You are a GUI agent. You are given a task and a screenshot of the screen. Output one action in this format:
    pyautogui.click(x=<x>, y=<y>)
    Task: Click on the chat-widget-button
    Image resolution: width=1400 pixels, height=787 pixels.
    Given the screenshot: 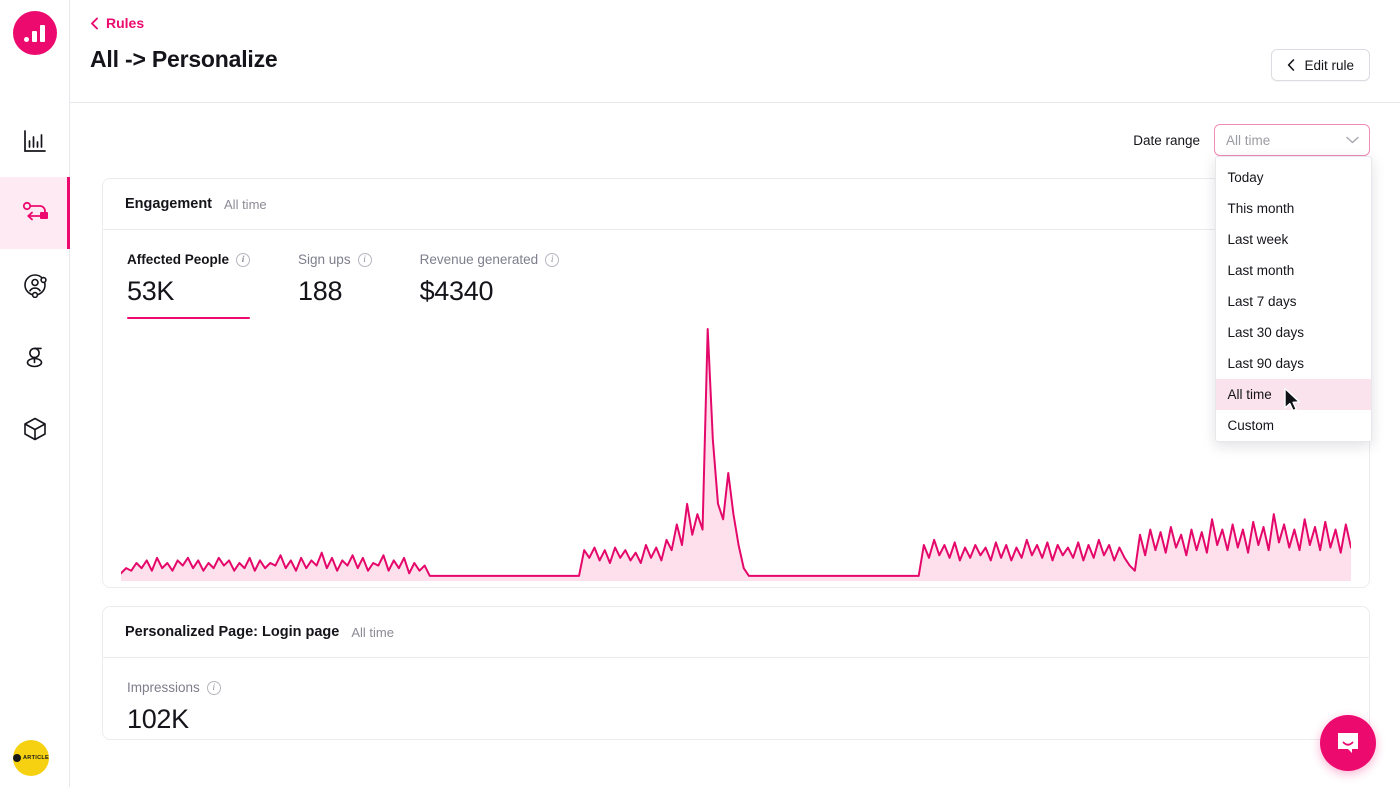 What is the action you would take?
    pyautogui.click(x=1348, y=743)
    